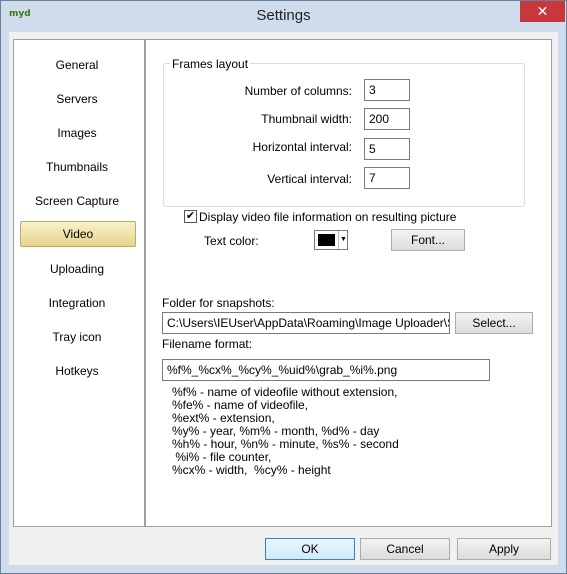 The width and height of the screenshot is (567, 574). What do you see at coordinates (223, 418) in the screenshot?
I see `help-line: %ext% - extension,` at bounding box center [223, 418].